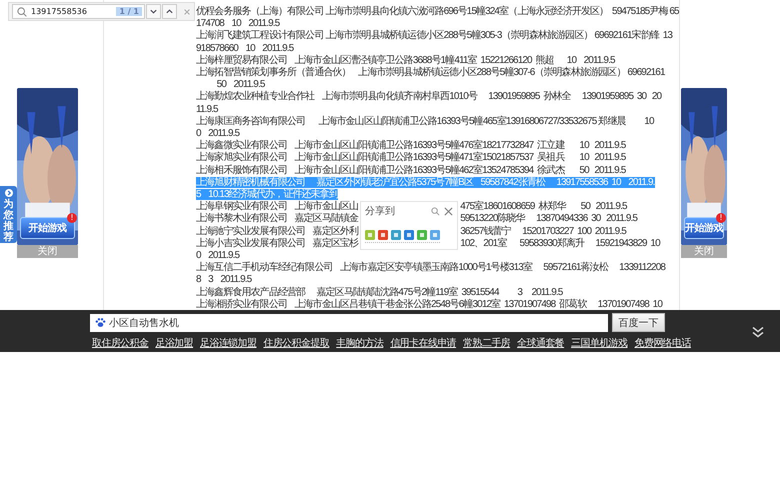 The image size is (780, 481). I want to click on recommend-label: 为您推荐, so click(9, 221).